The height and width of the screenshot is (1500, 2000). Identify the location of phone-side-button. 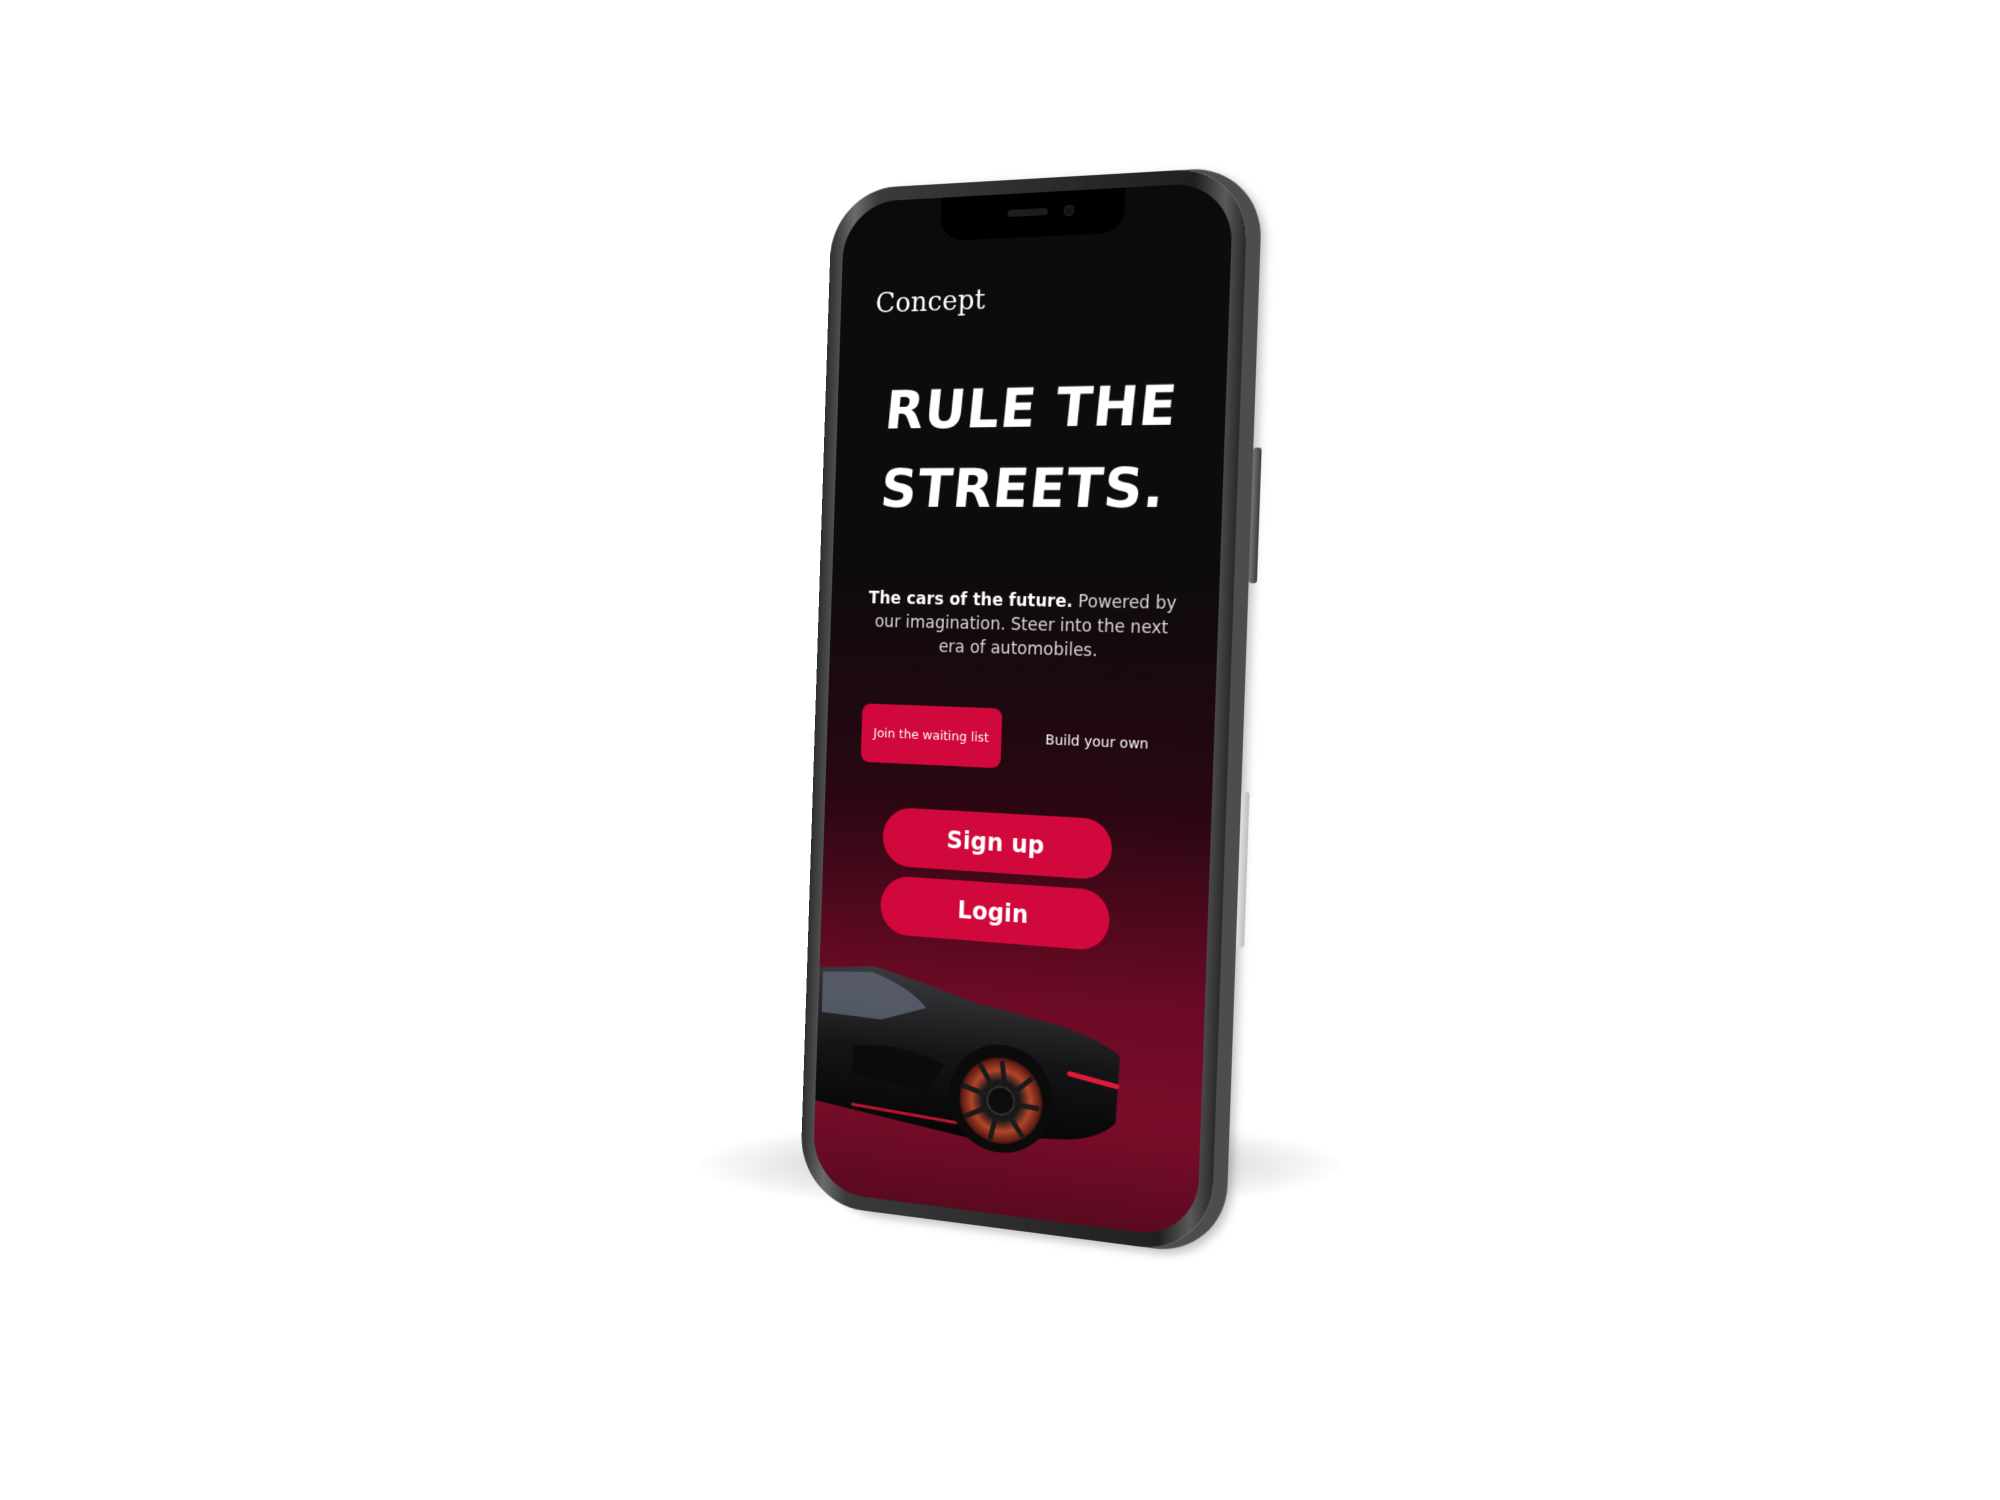
(1255, 516).